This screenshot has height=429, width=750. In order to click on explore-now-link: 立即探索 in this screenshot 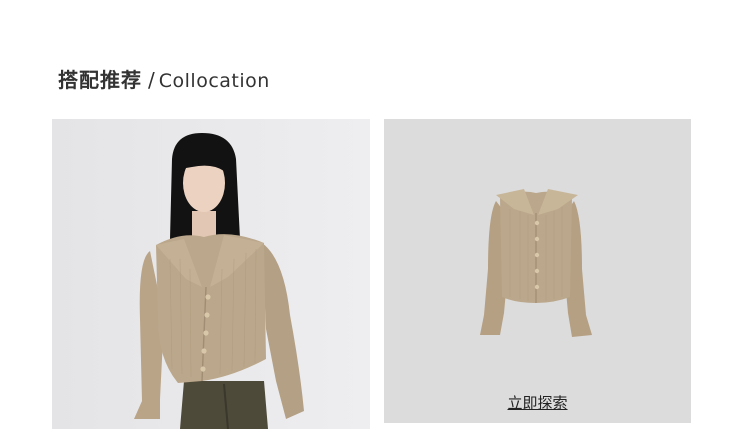, I will do `click(537, 402)`.